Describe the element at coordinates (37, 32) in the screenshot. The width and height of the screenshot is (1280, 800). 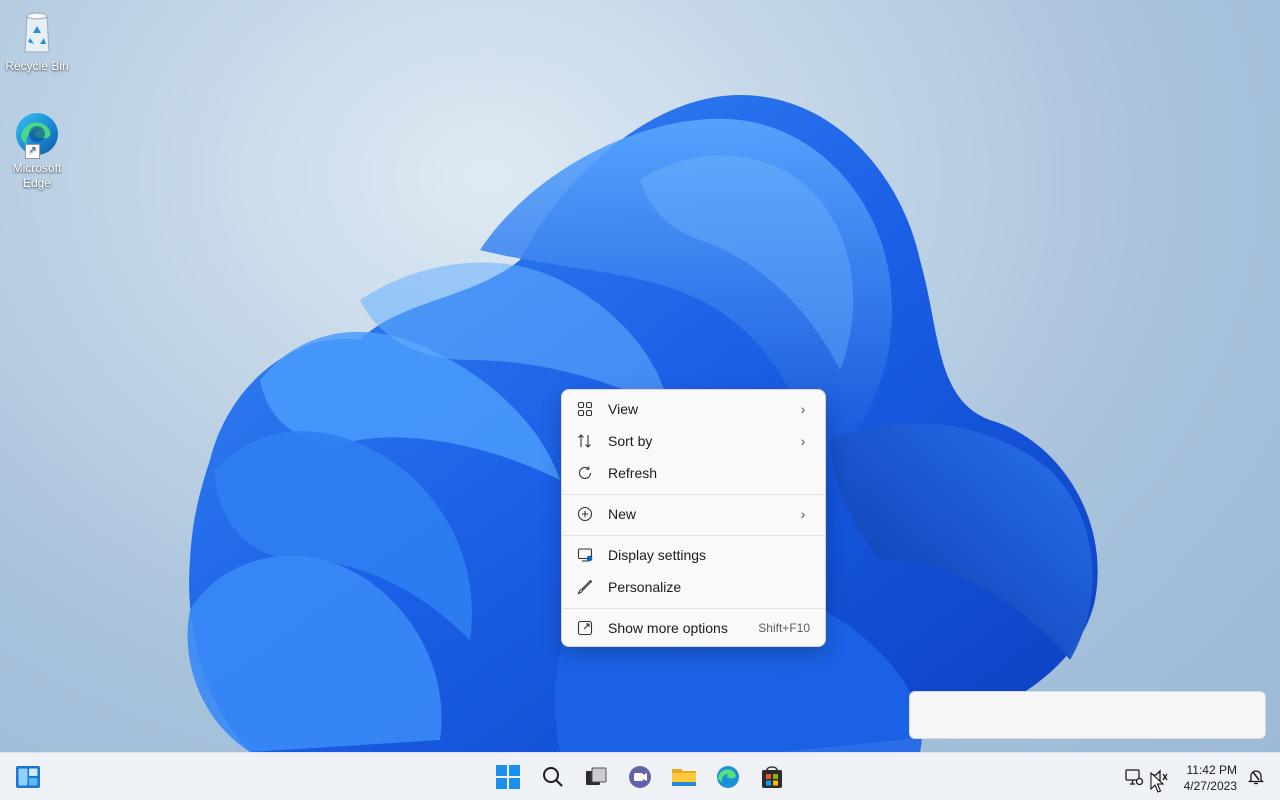
I see `recycle-bin-icon` at that location.